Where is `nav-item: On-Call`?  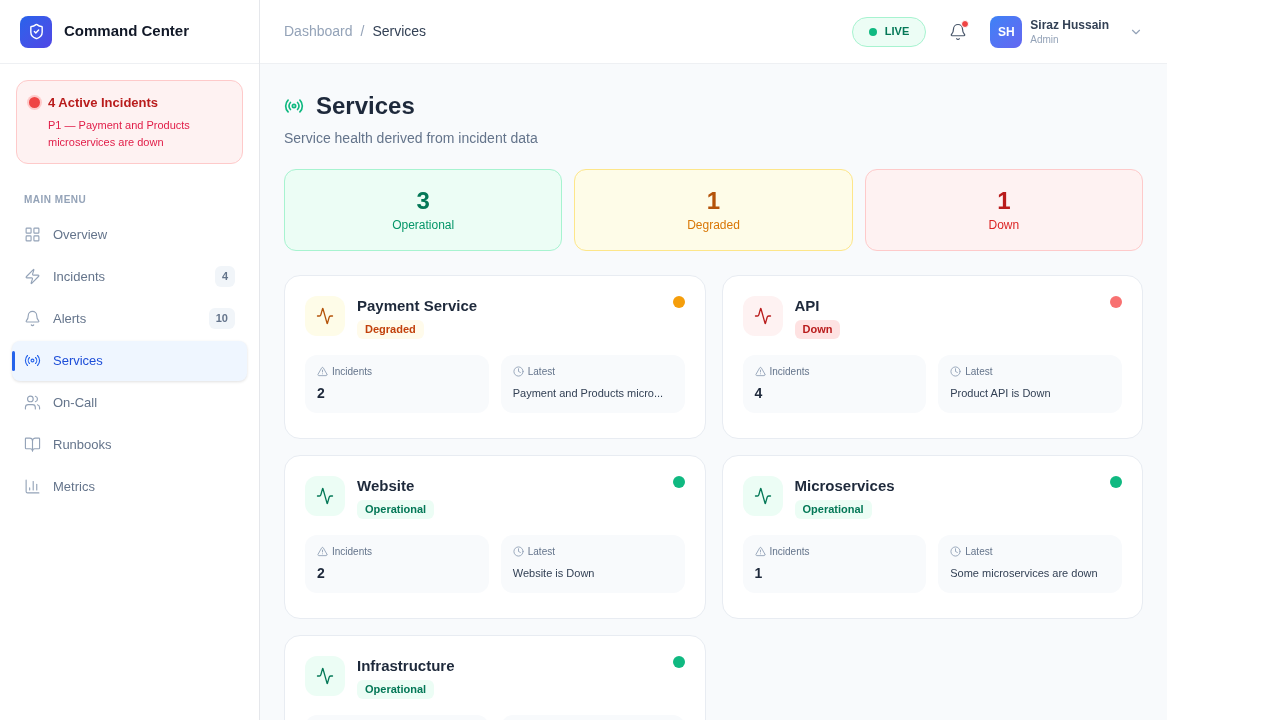
nav-item: On-Call is located at coordinates (129, 402).